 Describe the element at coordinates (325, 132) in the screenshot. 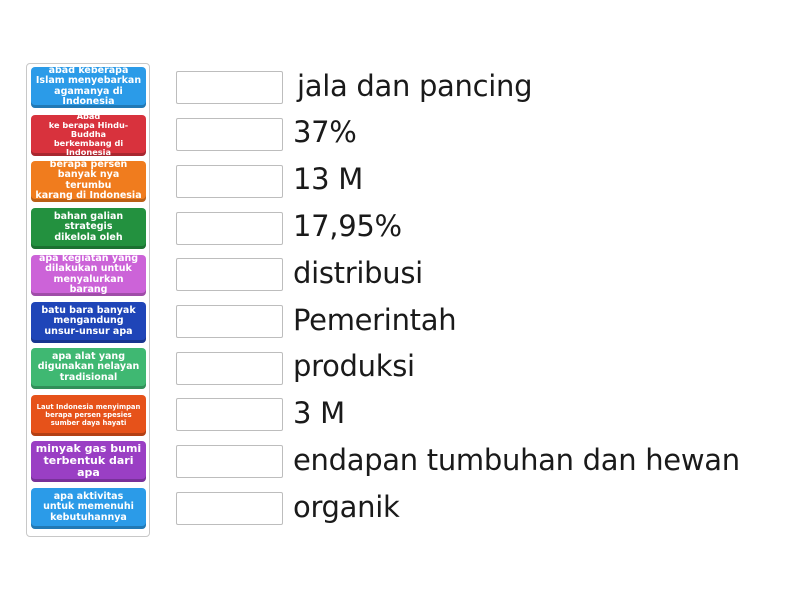

I see `answer-label: 37%` at that location.